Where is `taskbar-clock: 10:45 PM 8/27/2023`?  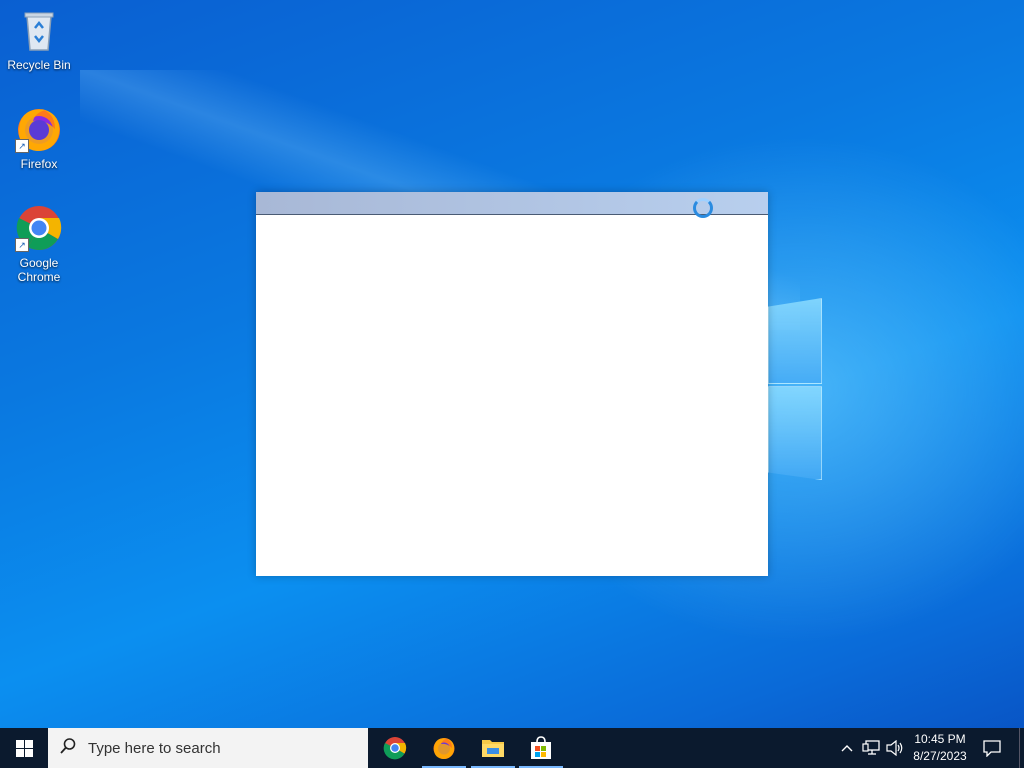 taskbar-clock: 10:45 PM 8/27/2023 is located at coordinates (940, 748).